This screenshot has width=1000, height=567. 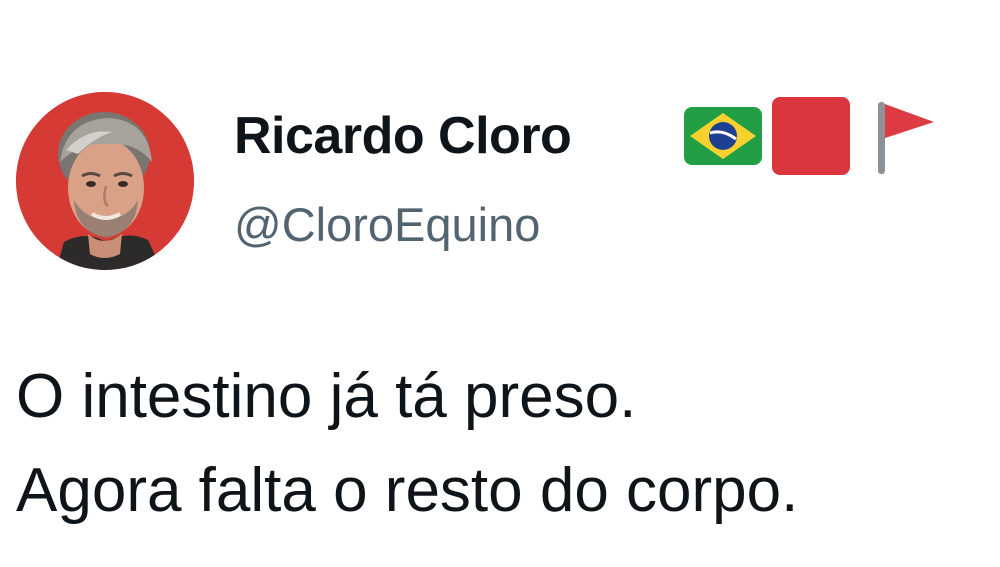 I want to click on red-square-icon, so click(x=811, y=136).